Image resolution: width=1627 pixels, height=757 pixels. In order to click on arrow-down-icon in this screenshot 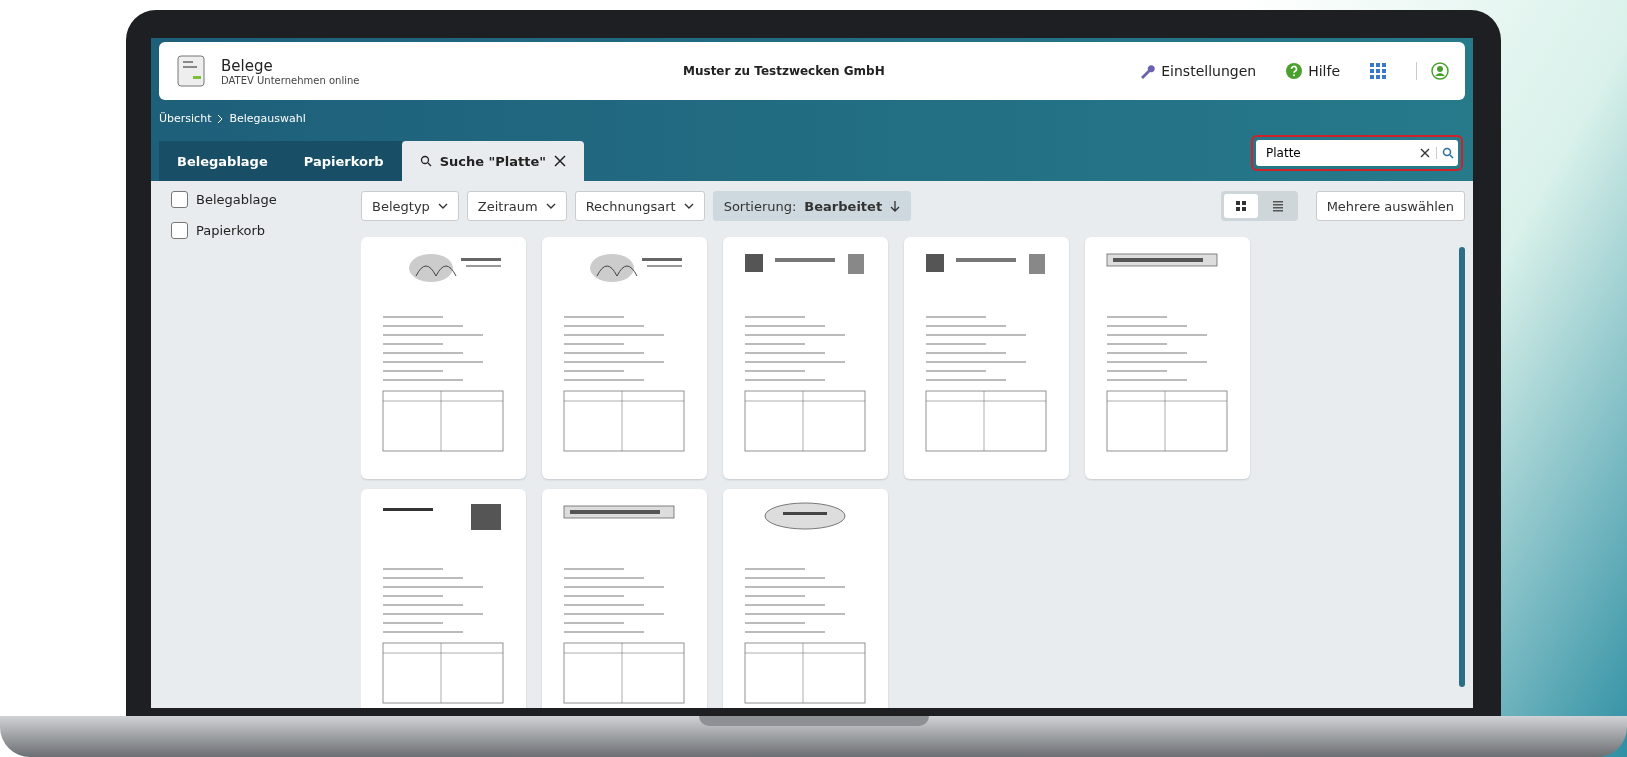, I will do `click(895, 206)`.